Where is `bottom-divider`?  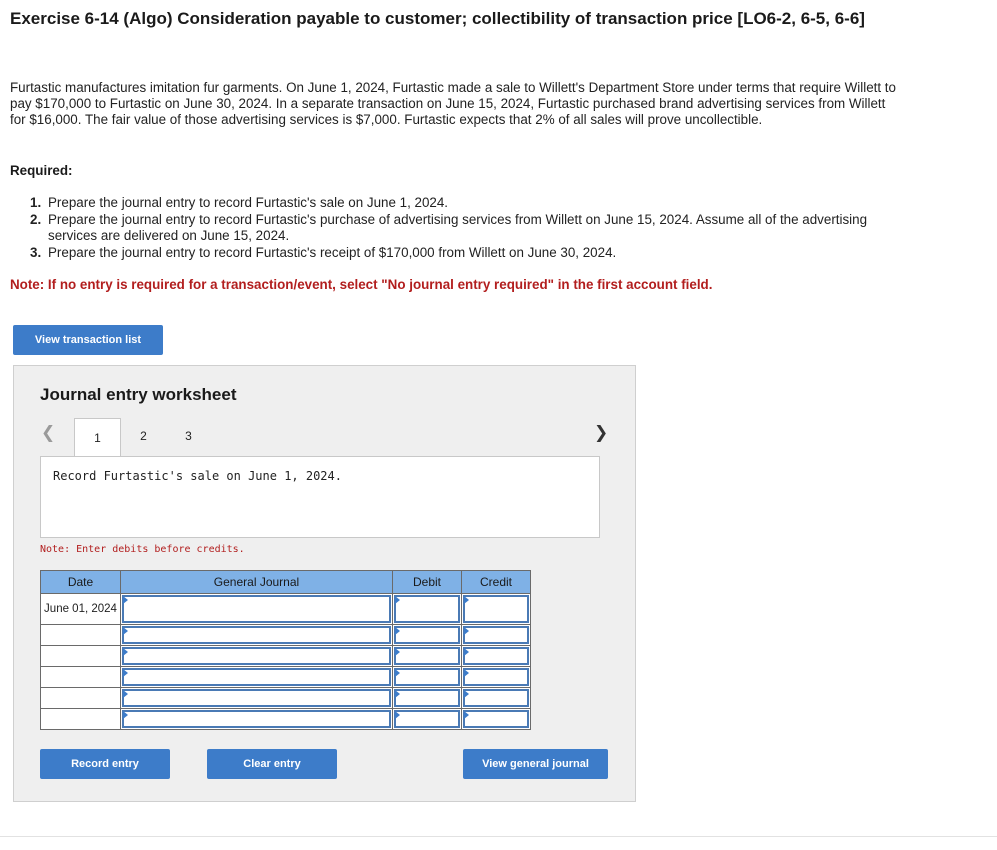
bottom-divider is located at coordinates (498, 836).